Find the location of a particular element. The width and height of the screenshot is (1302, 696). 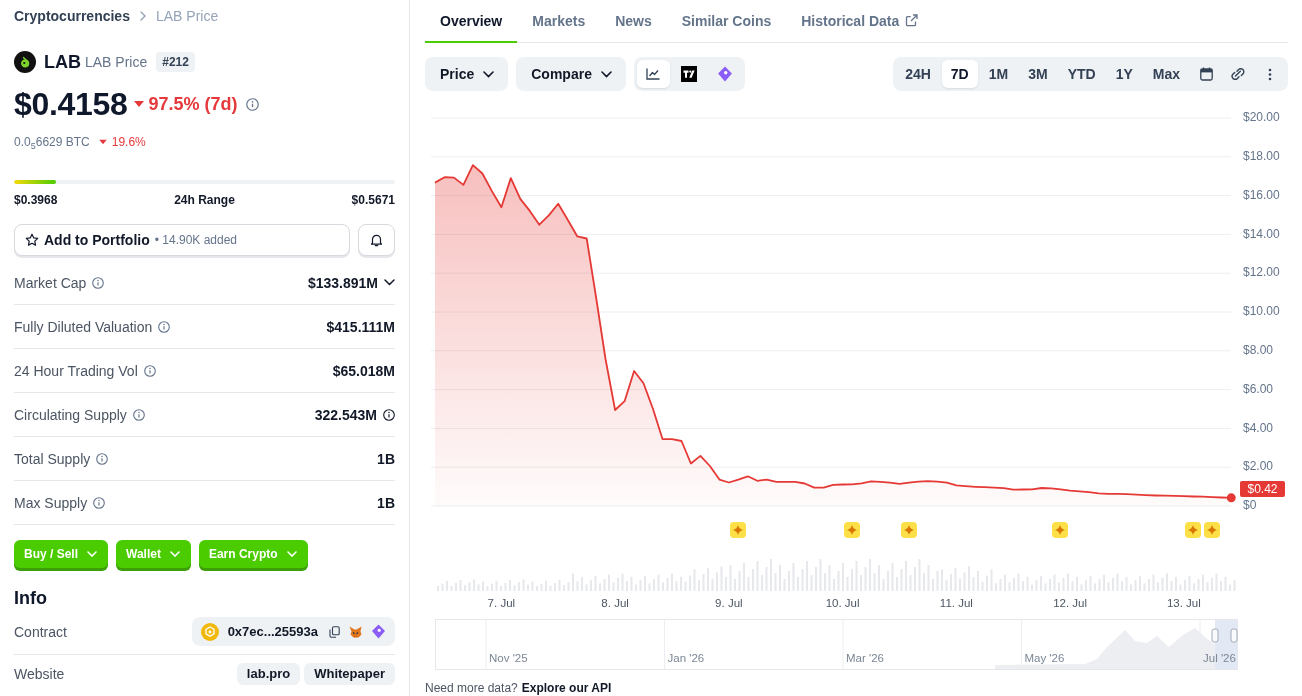

x-axis-label: 9. Jul is located at coordinates (729, 603).